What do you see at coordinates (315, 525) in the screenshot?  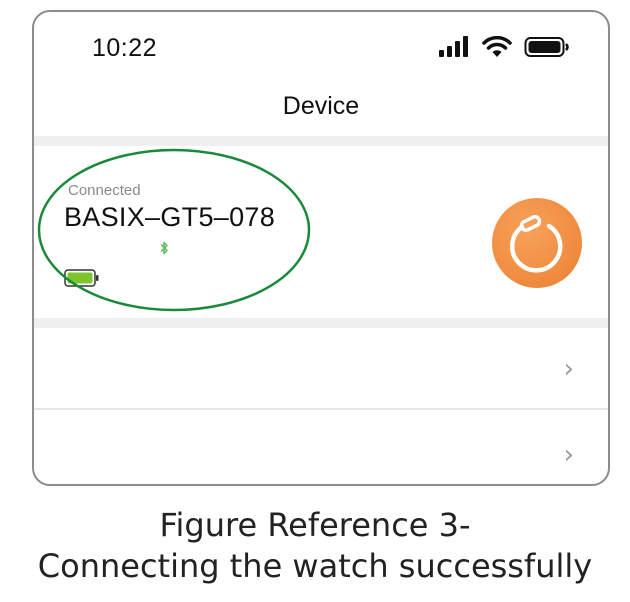 I see `caption-line-1: Figure Reference 3-` at bounding box center [315, 525].